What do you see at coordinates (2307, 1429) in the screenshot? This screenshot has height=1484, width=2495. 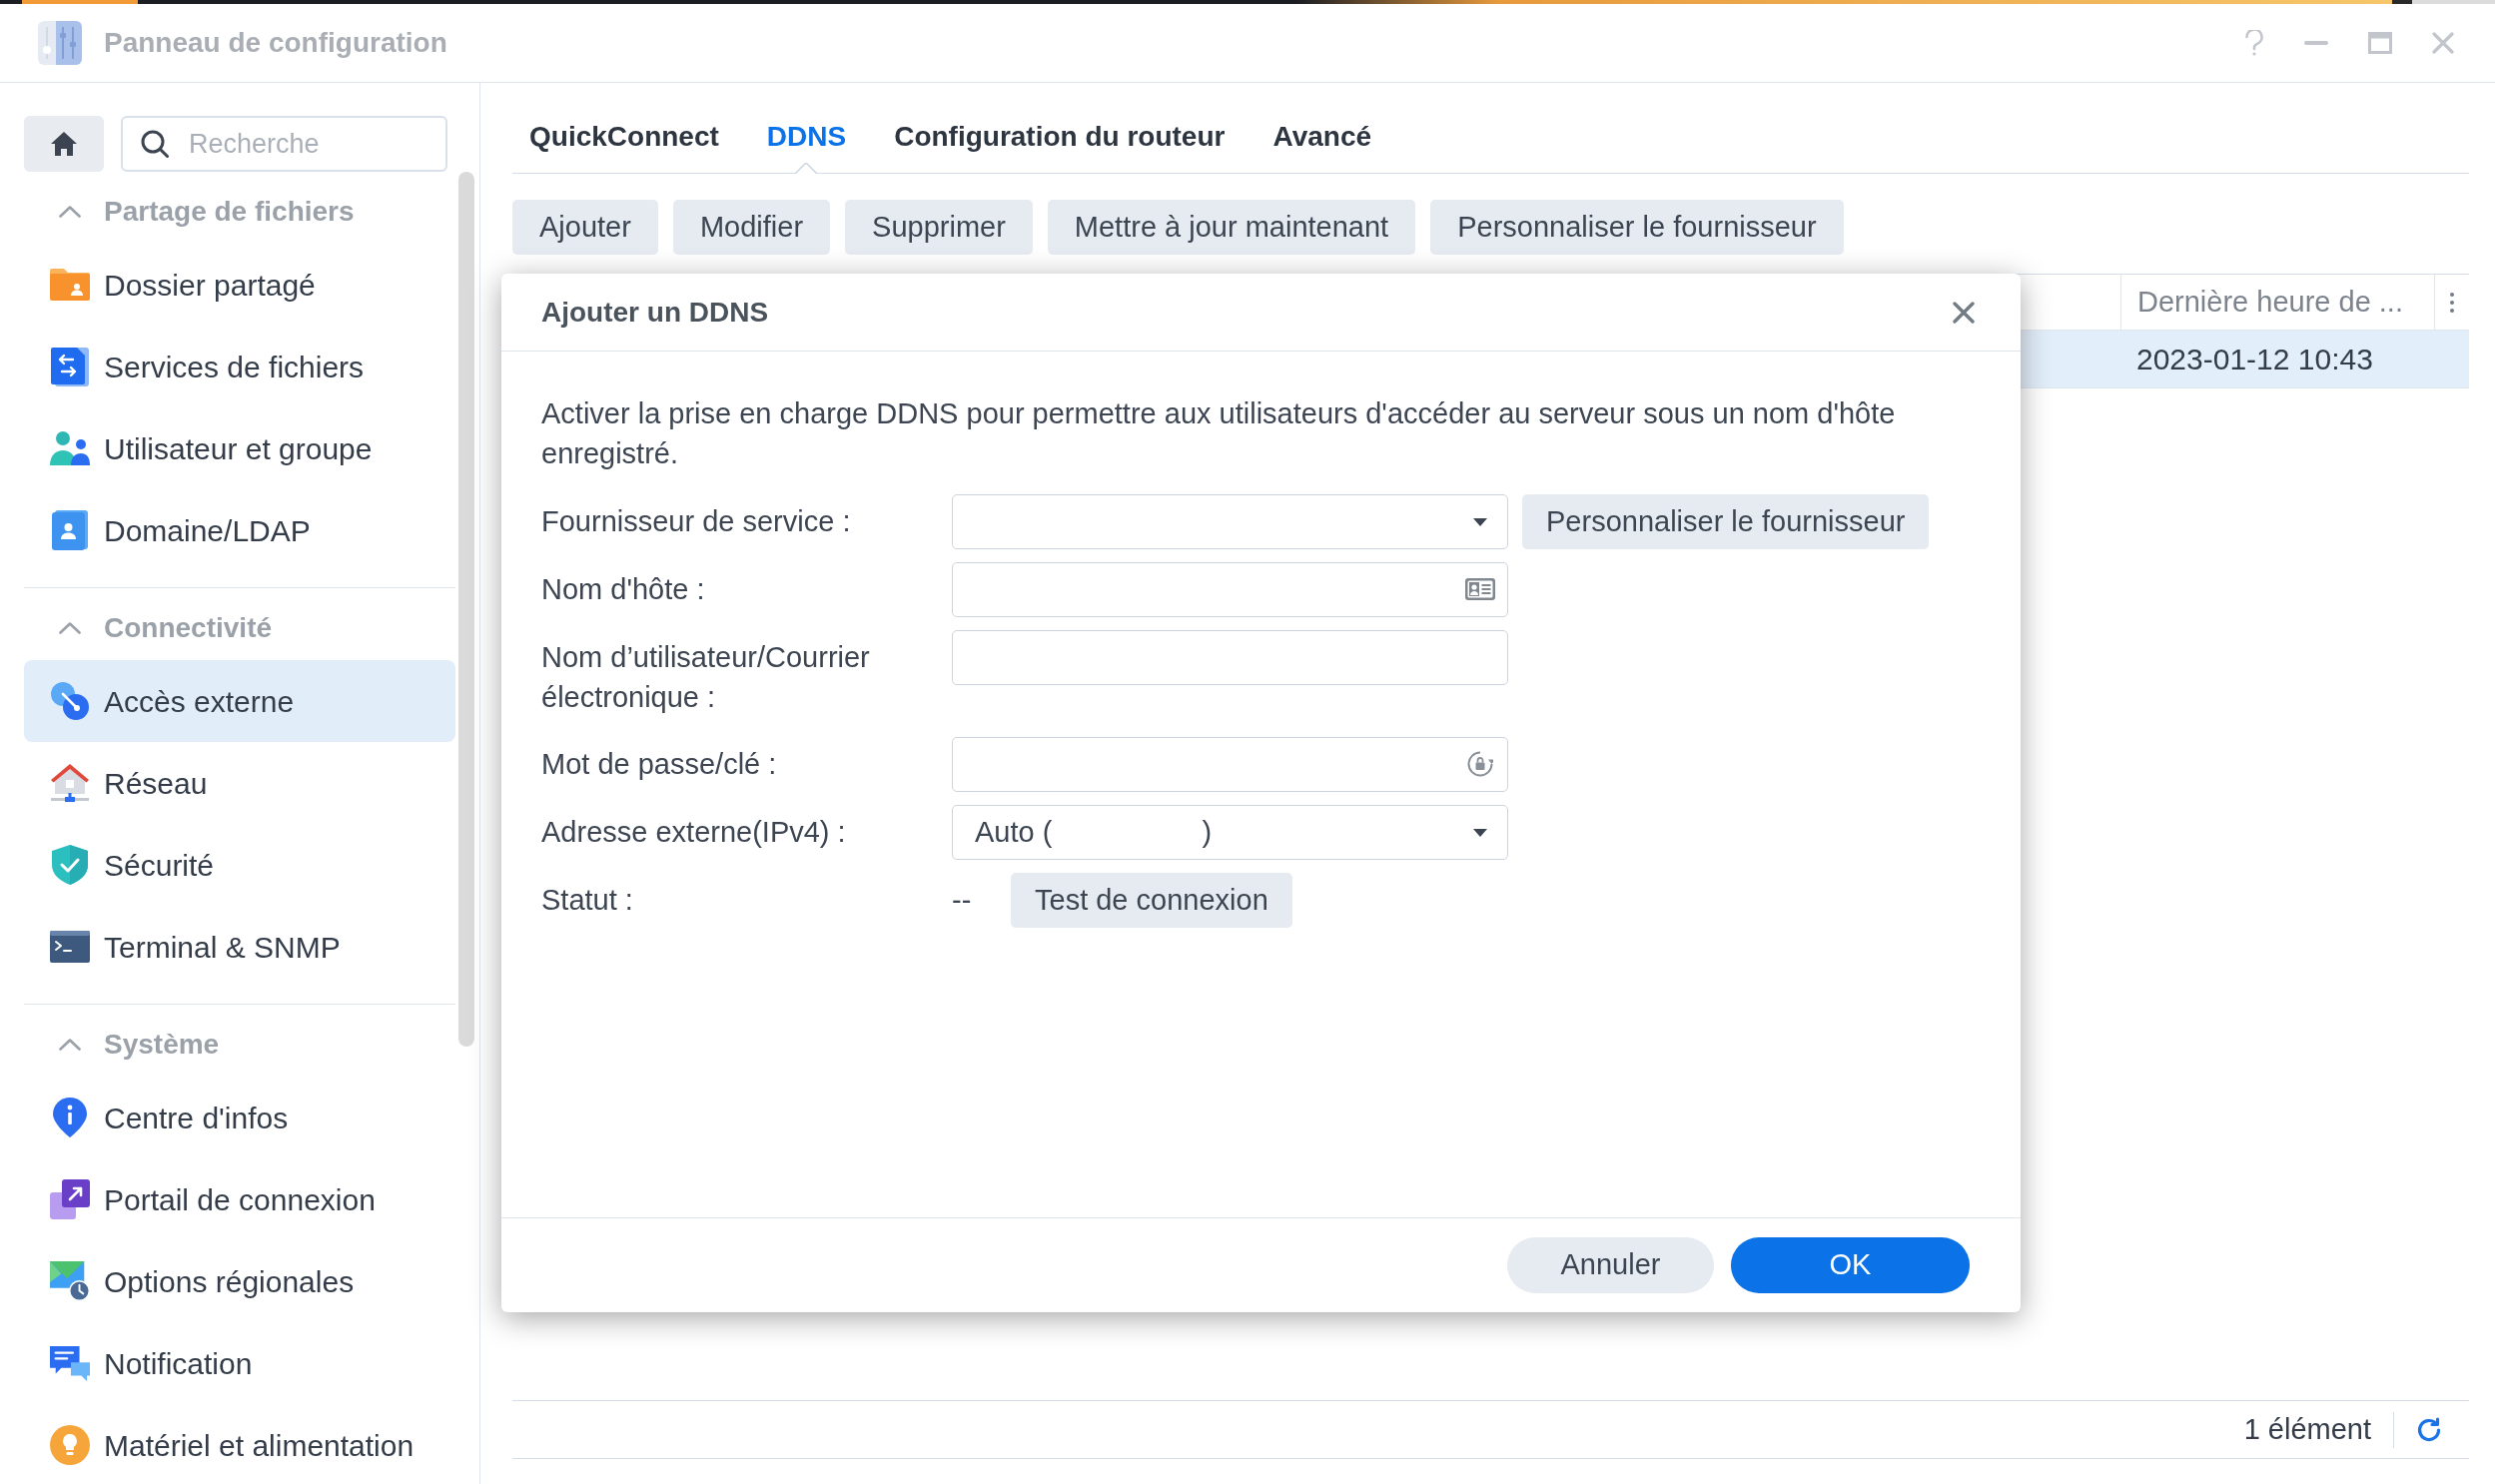 I see `item-count: 1 élément` at bounding box center [2307, 1429].